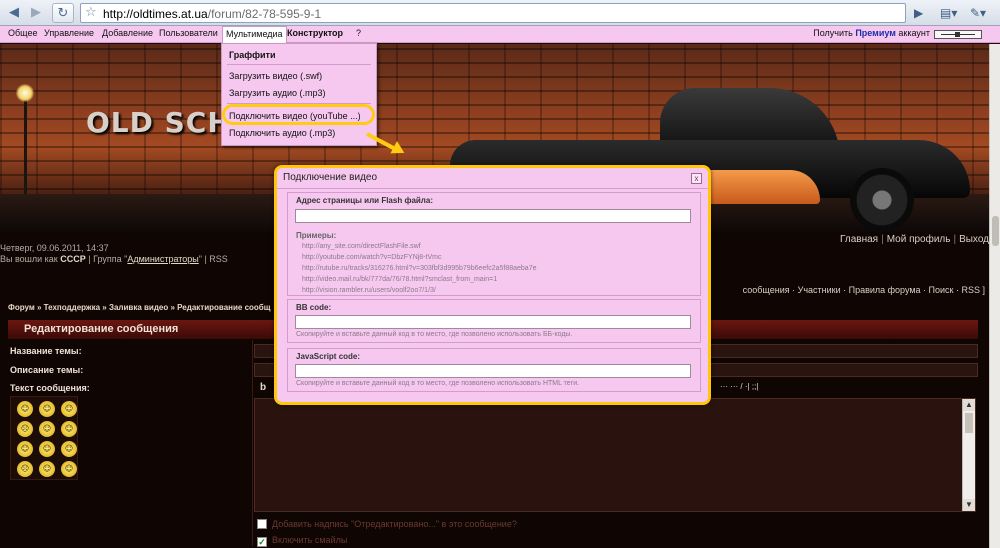 This screenshot has height=548, width=1000. I want to click on page-scrollbar, so click(994, 296).